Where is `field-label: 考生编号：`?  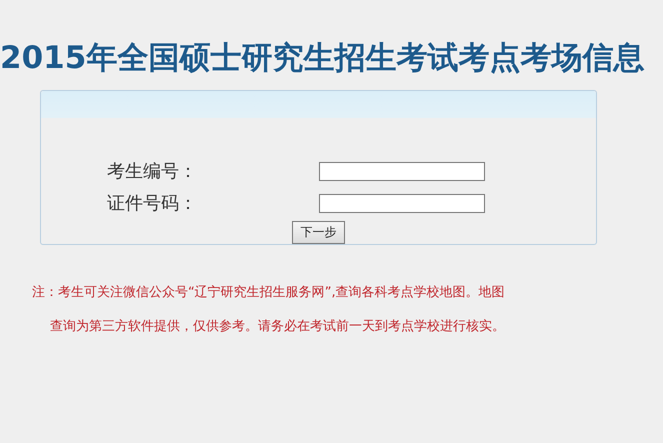 field-label: 考生编号： is located at coordinates (152, 171).